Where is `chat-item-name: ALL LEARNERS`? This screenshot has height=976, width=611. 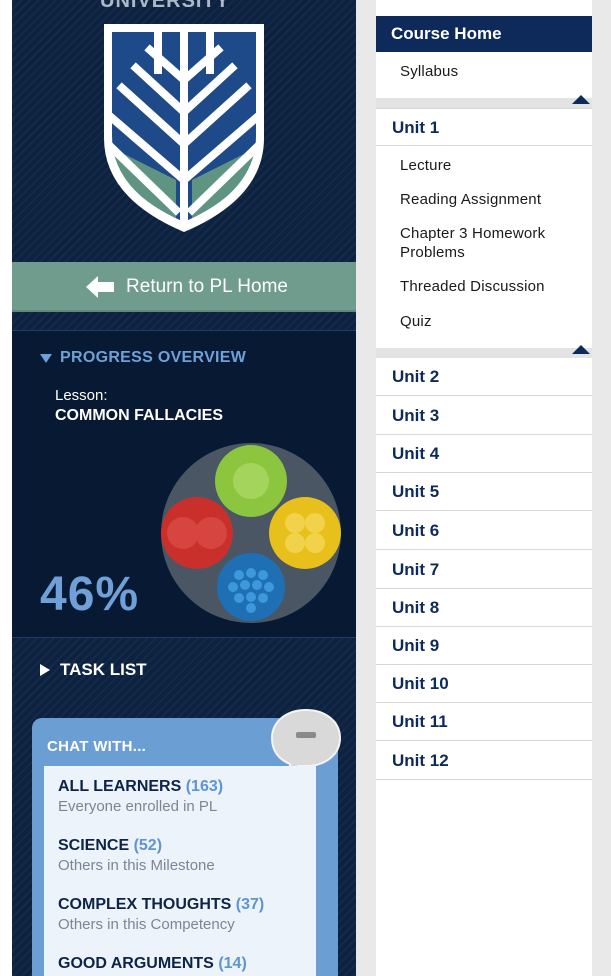
chat-item-name: ALL LEARNERS is located at coordinates (120, 786).